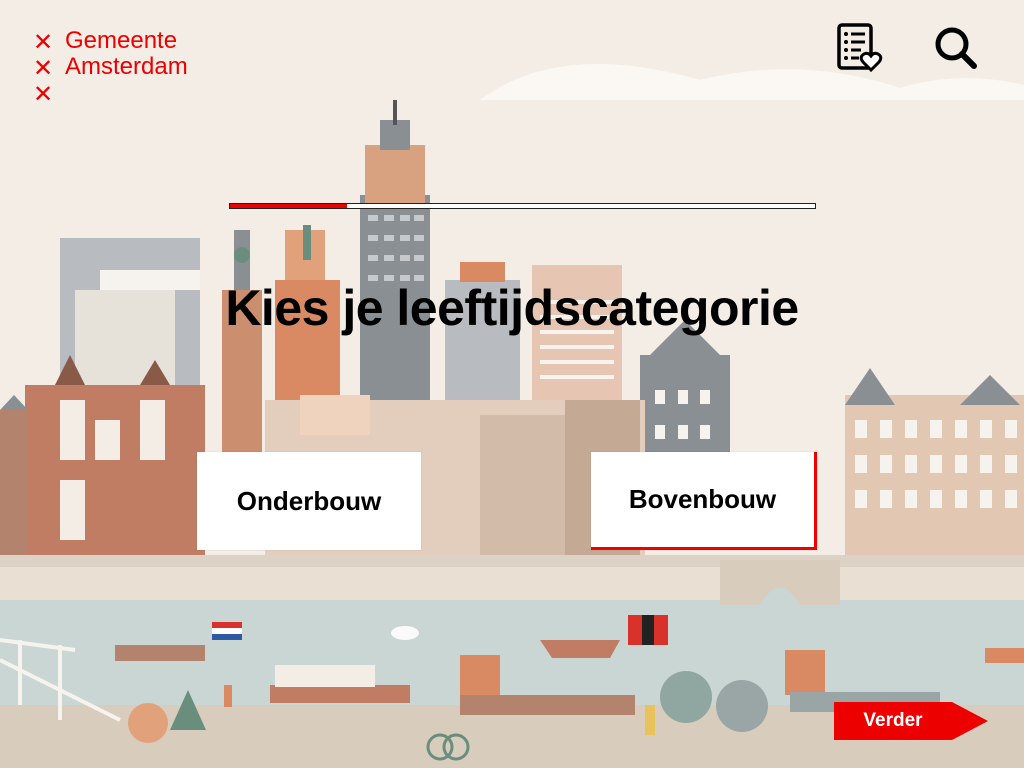  I want to click on option-bovenbouw-button: Bovenbouw, so click(704, 501).